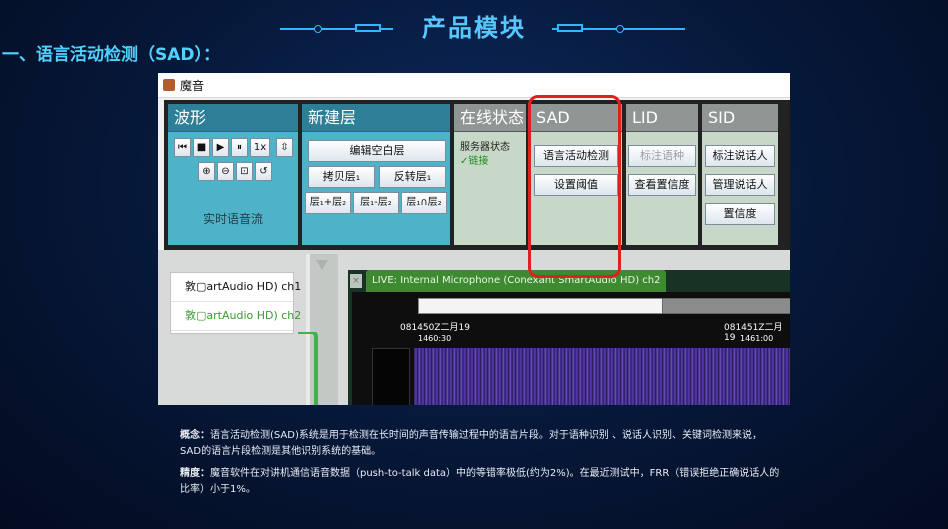  I want to click on panel-waveform: 波形 ⏮ ■ ▶ ⏸ 1x ⇳ ⊕ ⊖ ⊡ ↺ 实时语音流, so click(233, 174).